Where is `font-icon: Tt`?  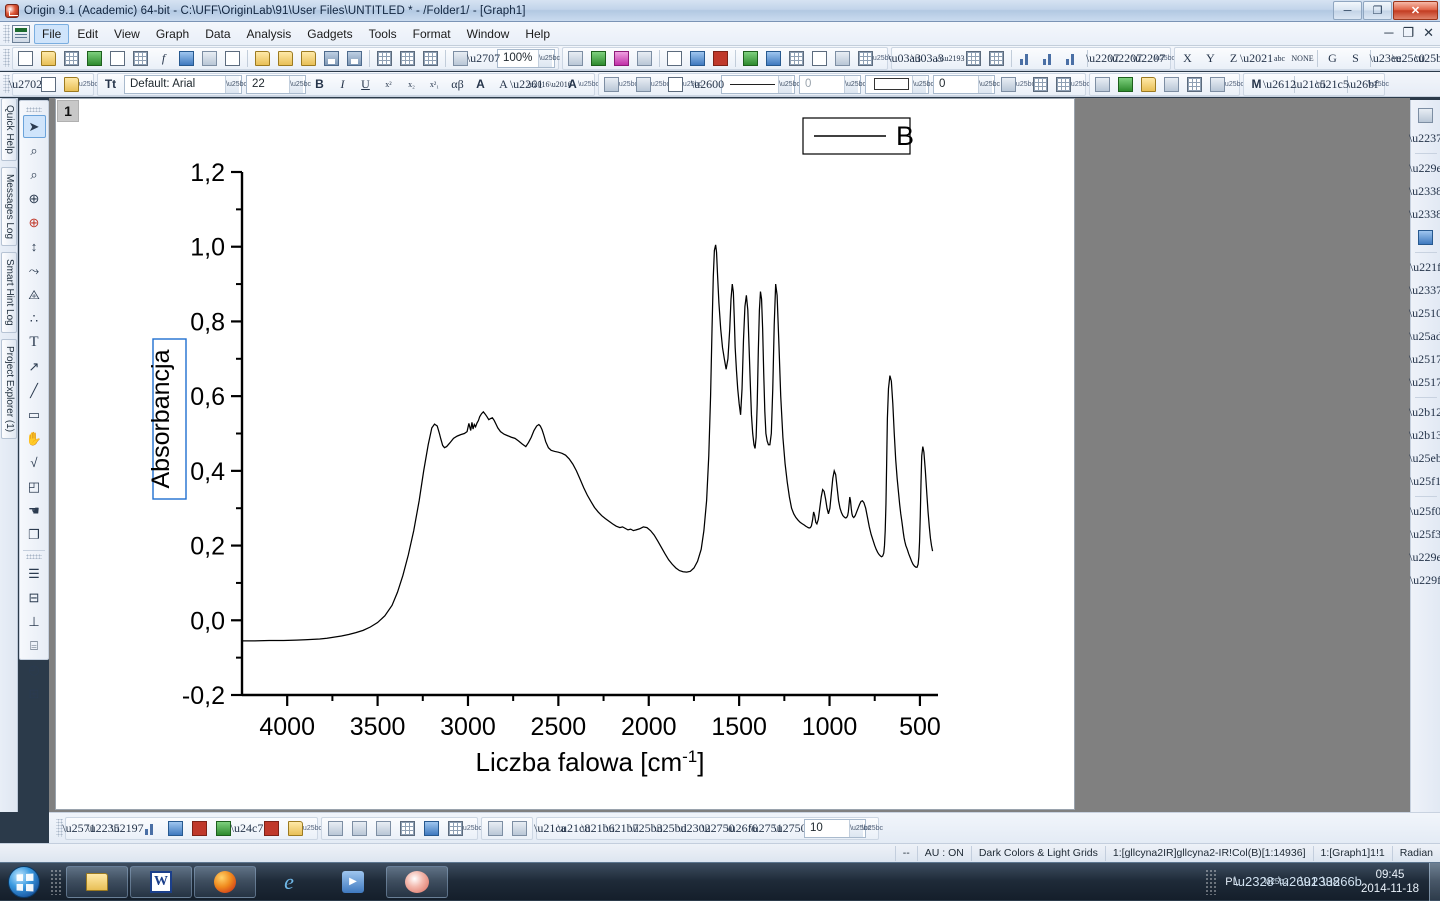
font-icon: Tt is located at coordinates (110, 84).